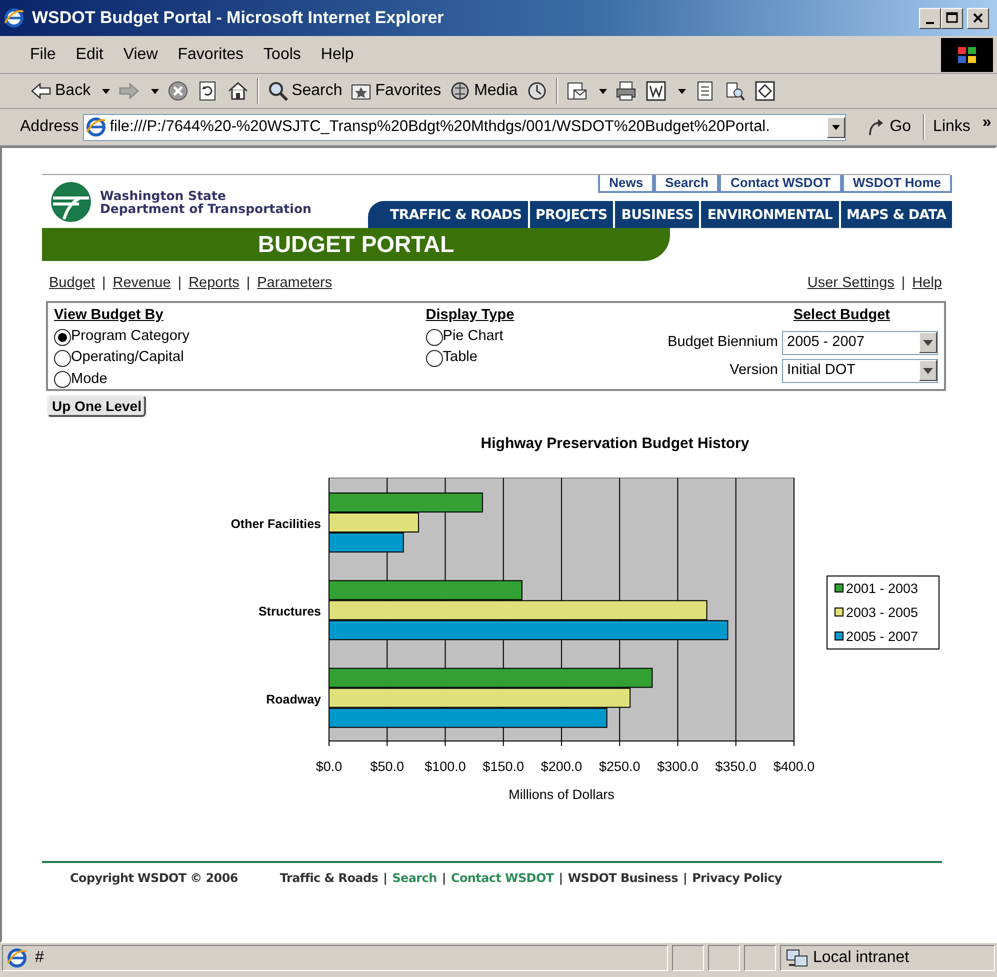 This screenshot has width=997, height=977. Describe the element at coordinates (43, 54) in the screenshot. I see `menu-item: File` at that location.